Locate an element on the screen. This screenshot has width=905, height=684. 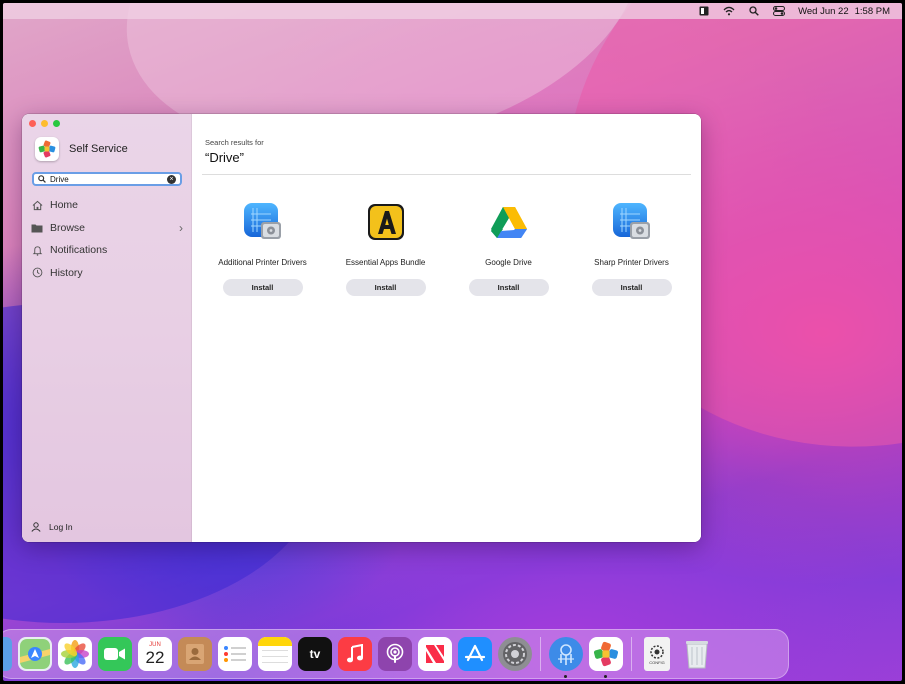
finder-status-icon is located at coordinates (704, 11).